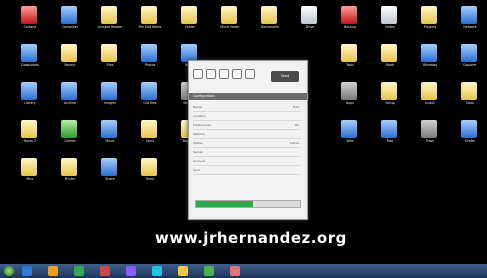 The image size is (487, 278). Describe the element at coordinates (296, 107) in the screenshot. I see `row-value: Edit` at that location.